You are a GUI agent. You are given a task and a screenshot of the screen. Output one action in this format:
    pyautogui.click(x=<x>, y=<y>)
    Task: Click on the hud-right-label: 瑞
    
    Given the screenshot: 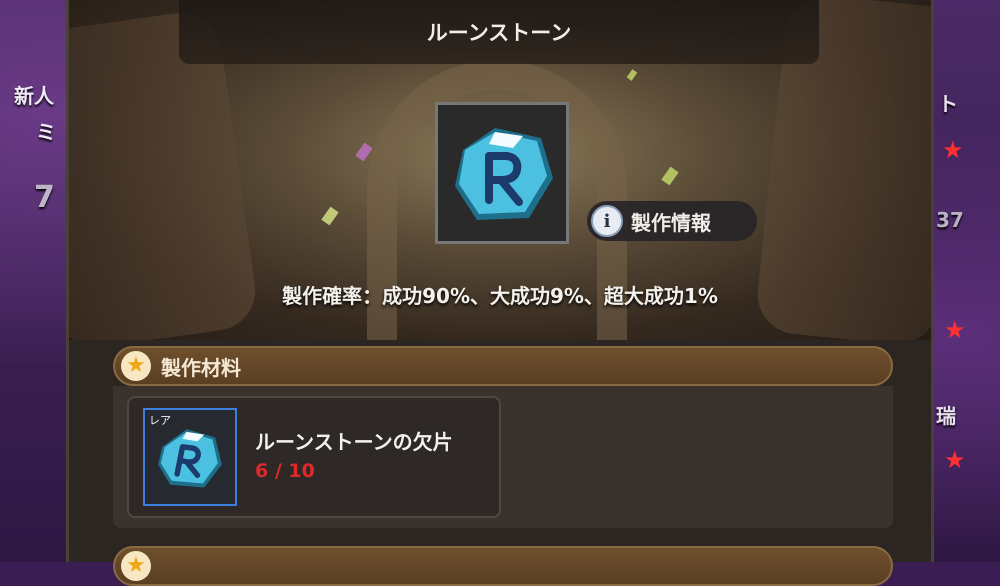 What is the action you would take?
    pyautogui.click(x=946, y=416)
    